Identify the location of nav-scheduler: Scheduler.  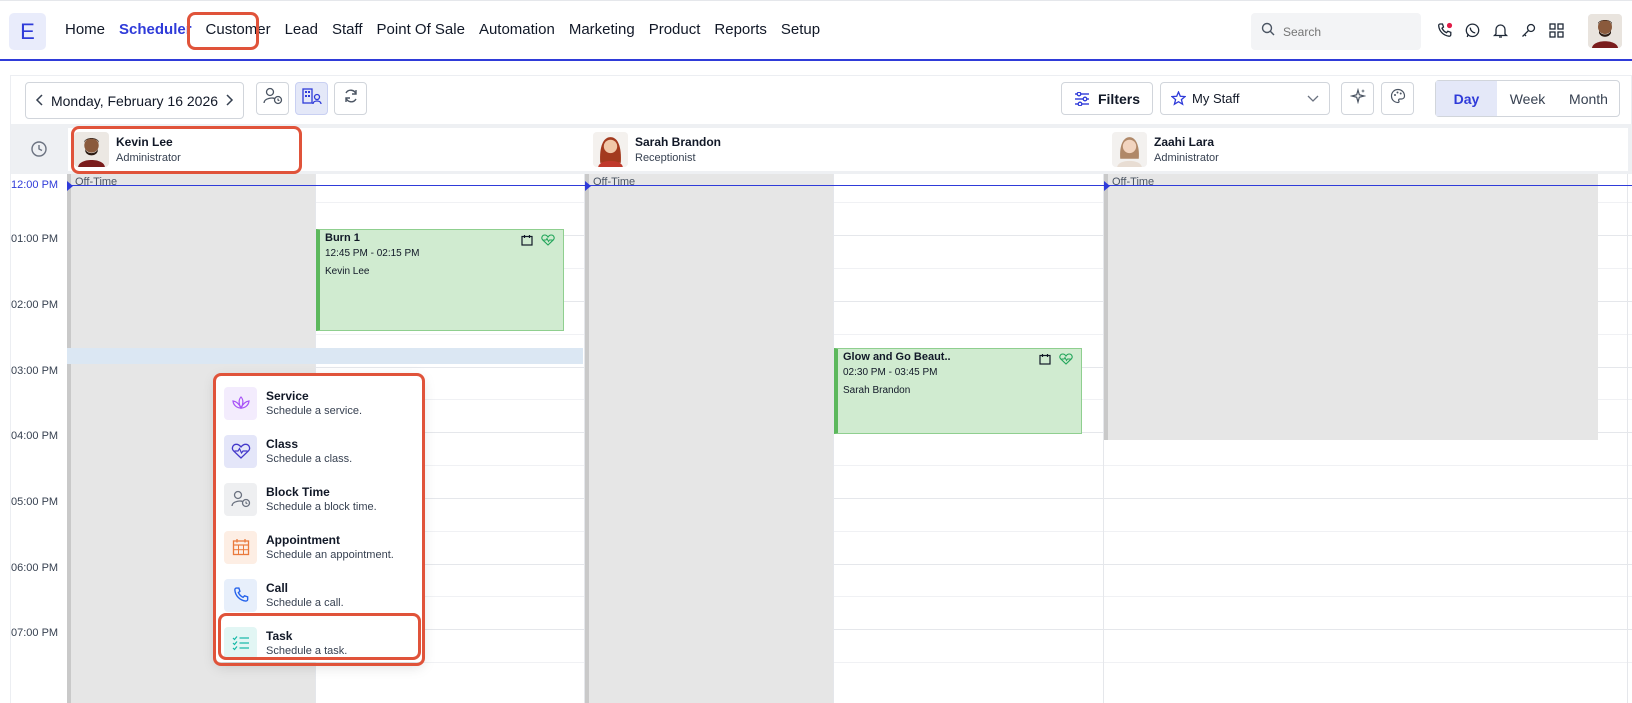
(155, 29).